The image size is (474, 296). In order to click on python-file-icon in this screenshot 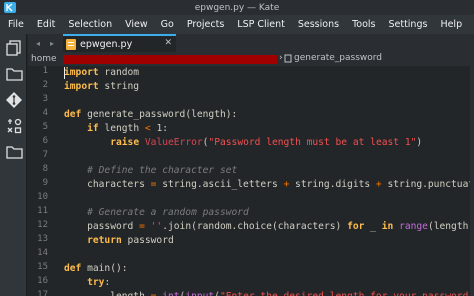, I will do `click(71, 44)`.